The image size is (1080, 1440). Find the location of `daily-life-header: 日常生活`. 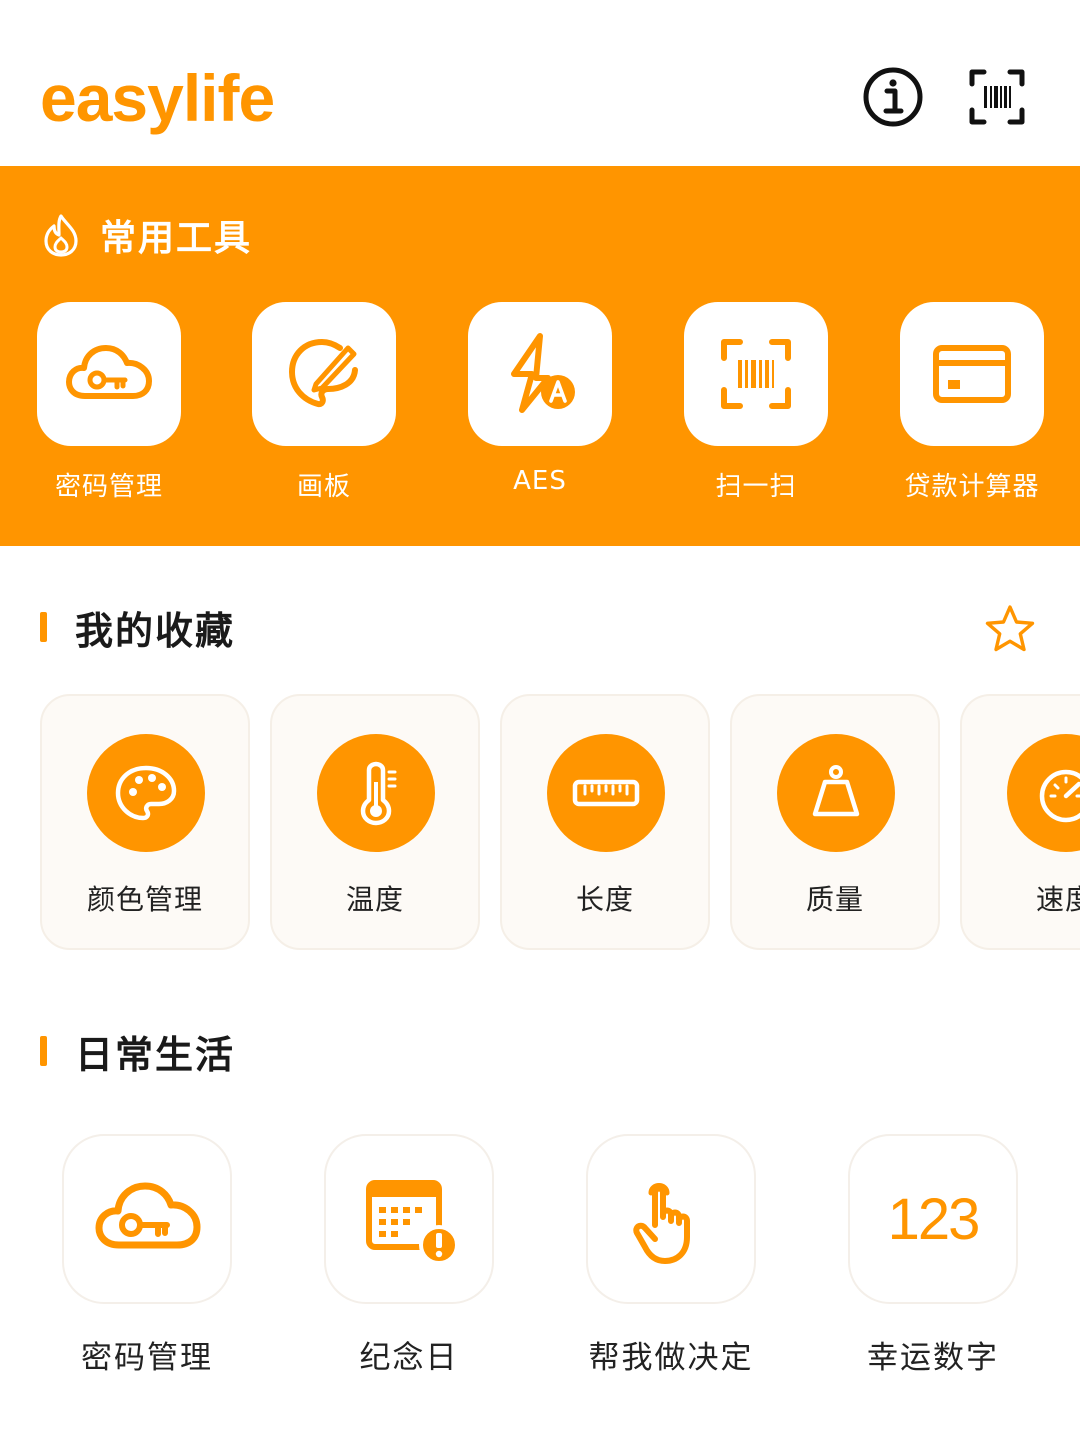

daily-life-header: 日常生活 is located at coordinates (138, 1051).